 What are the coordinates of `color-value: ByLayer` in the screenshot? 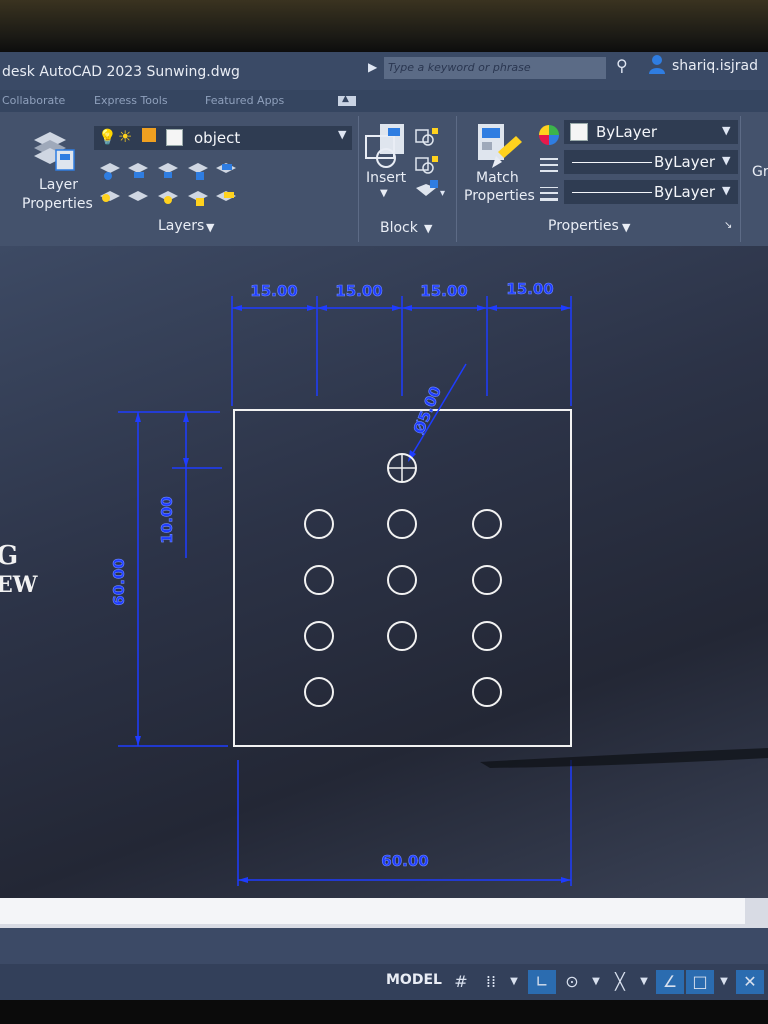 It's located at (626, 132).